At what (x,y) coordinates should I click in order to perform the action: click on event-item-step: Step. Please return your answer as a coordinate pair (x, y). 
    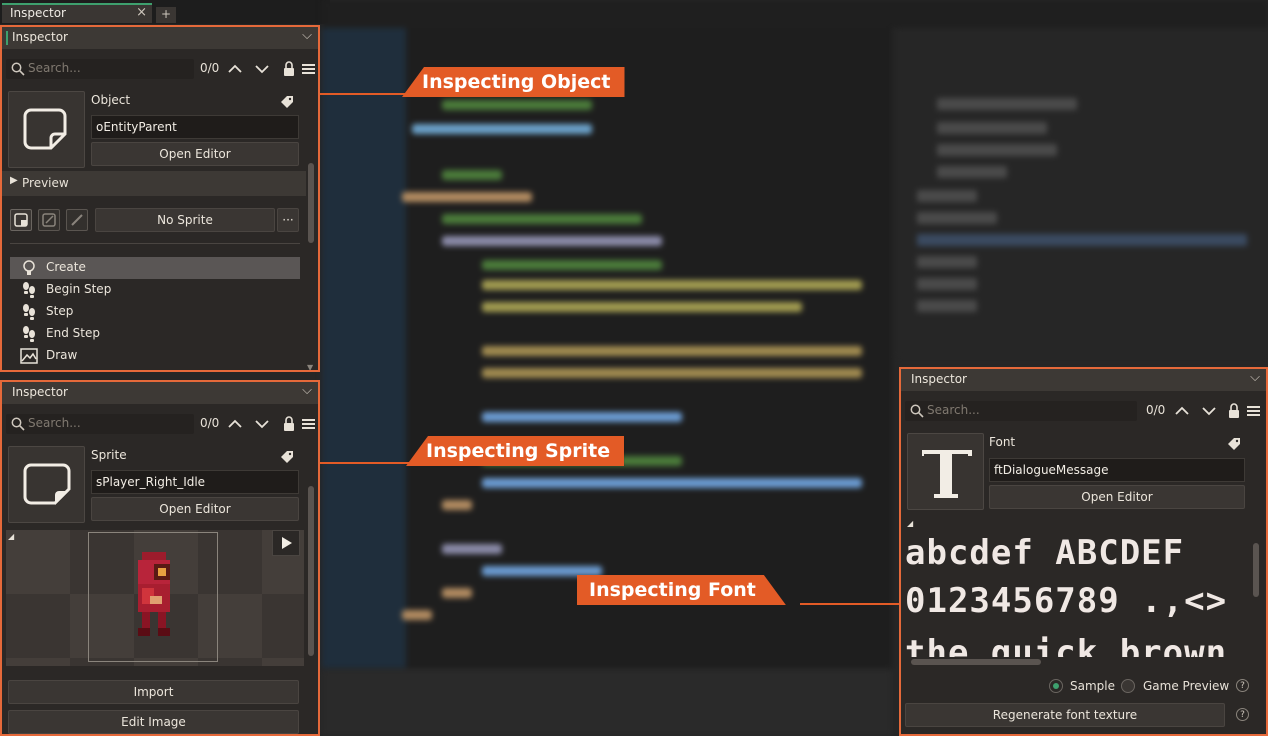
    Looking at the image, I should click on (155, 312).